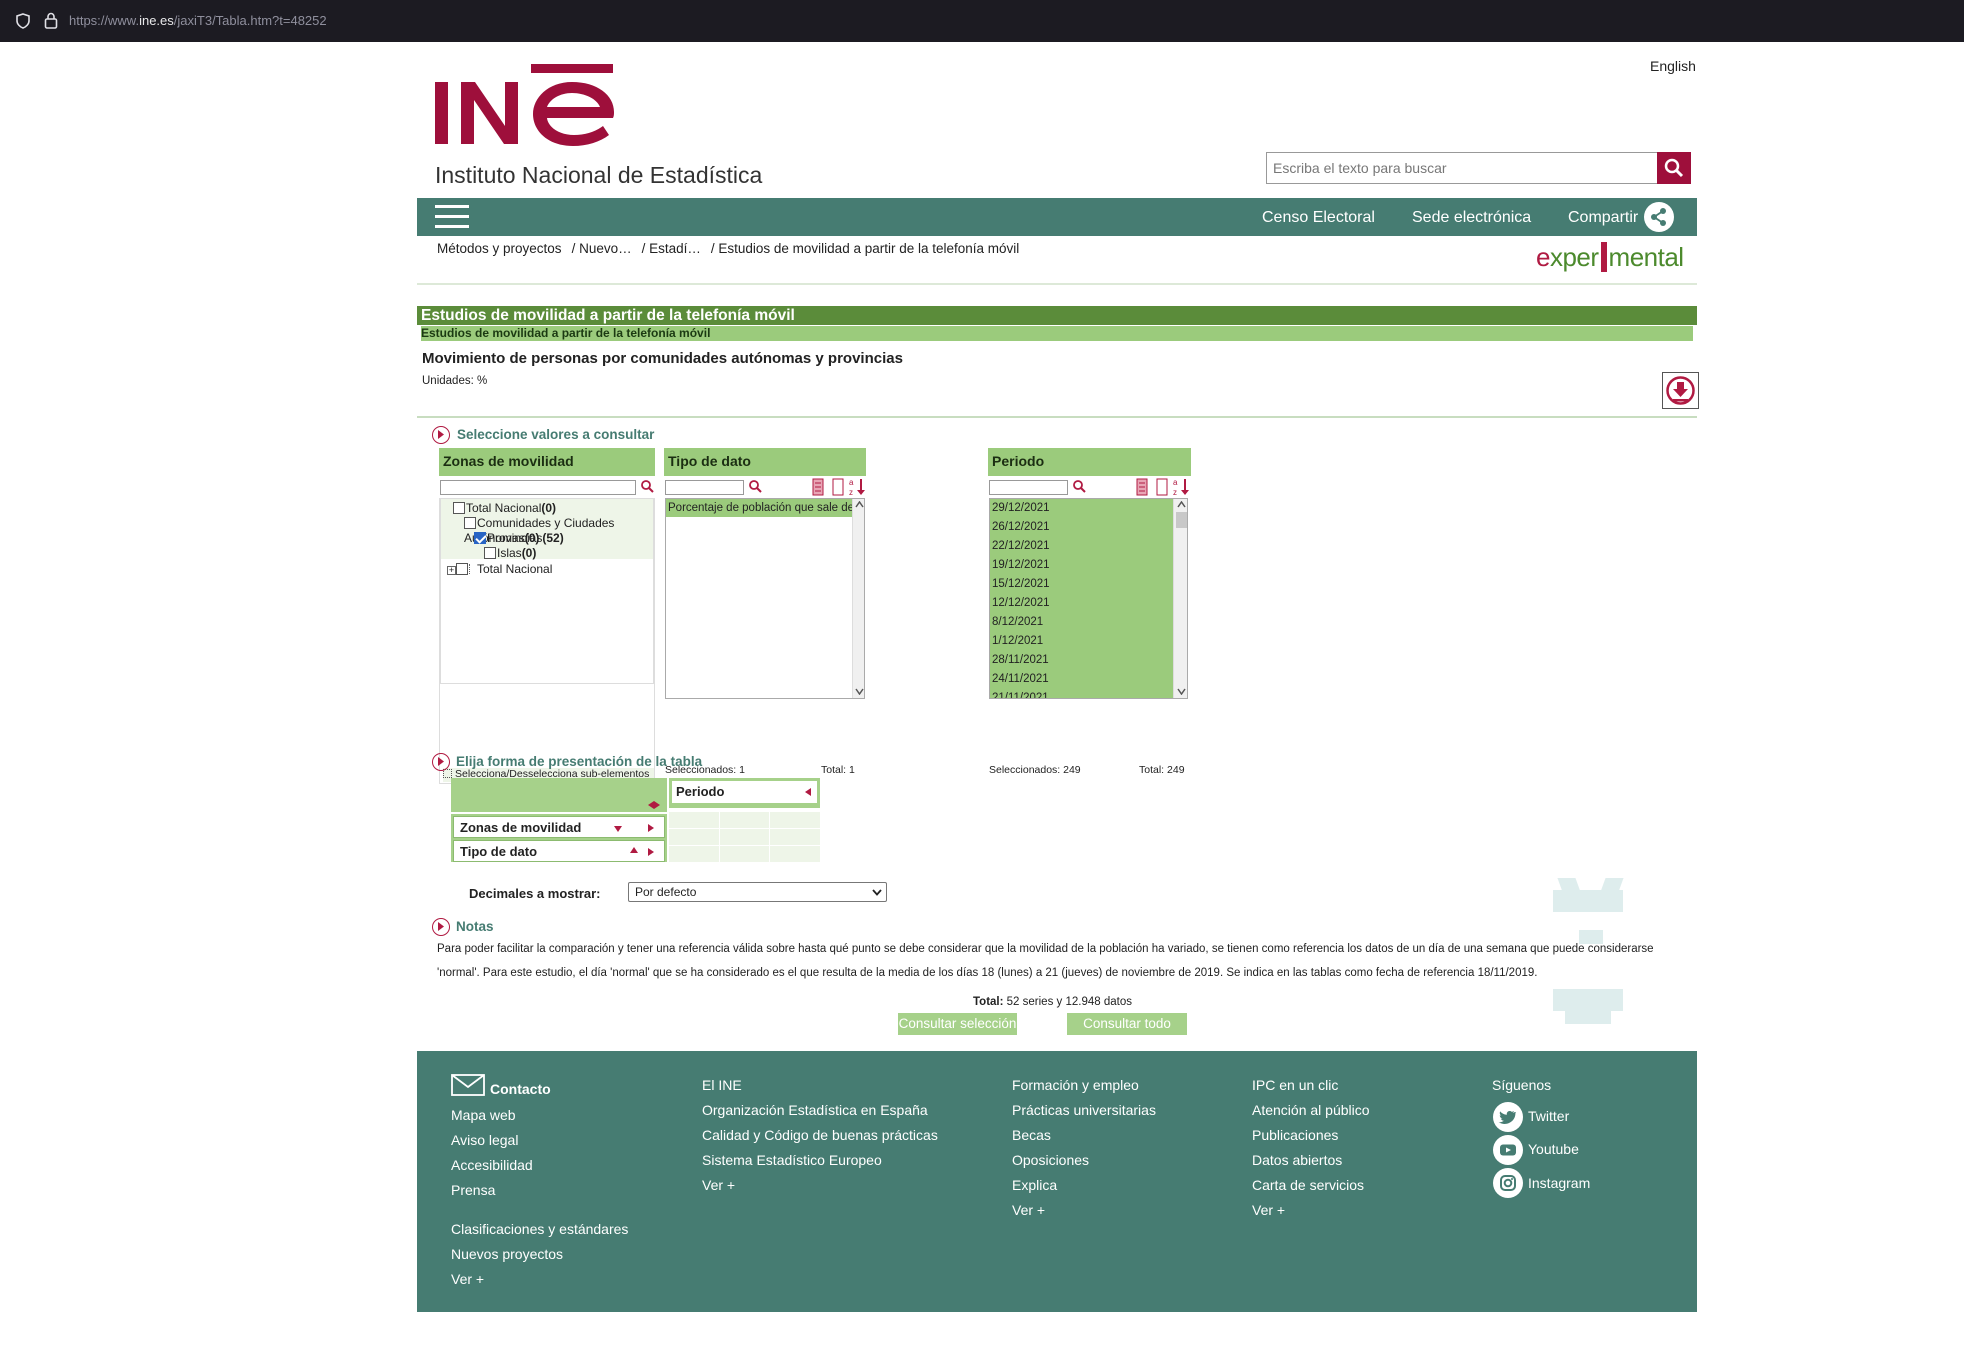 Image resolution: width=1964 pixels, height=1353 pixels. I want to click on list-item: 24/11/2021, so click(1081, 679).